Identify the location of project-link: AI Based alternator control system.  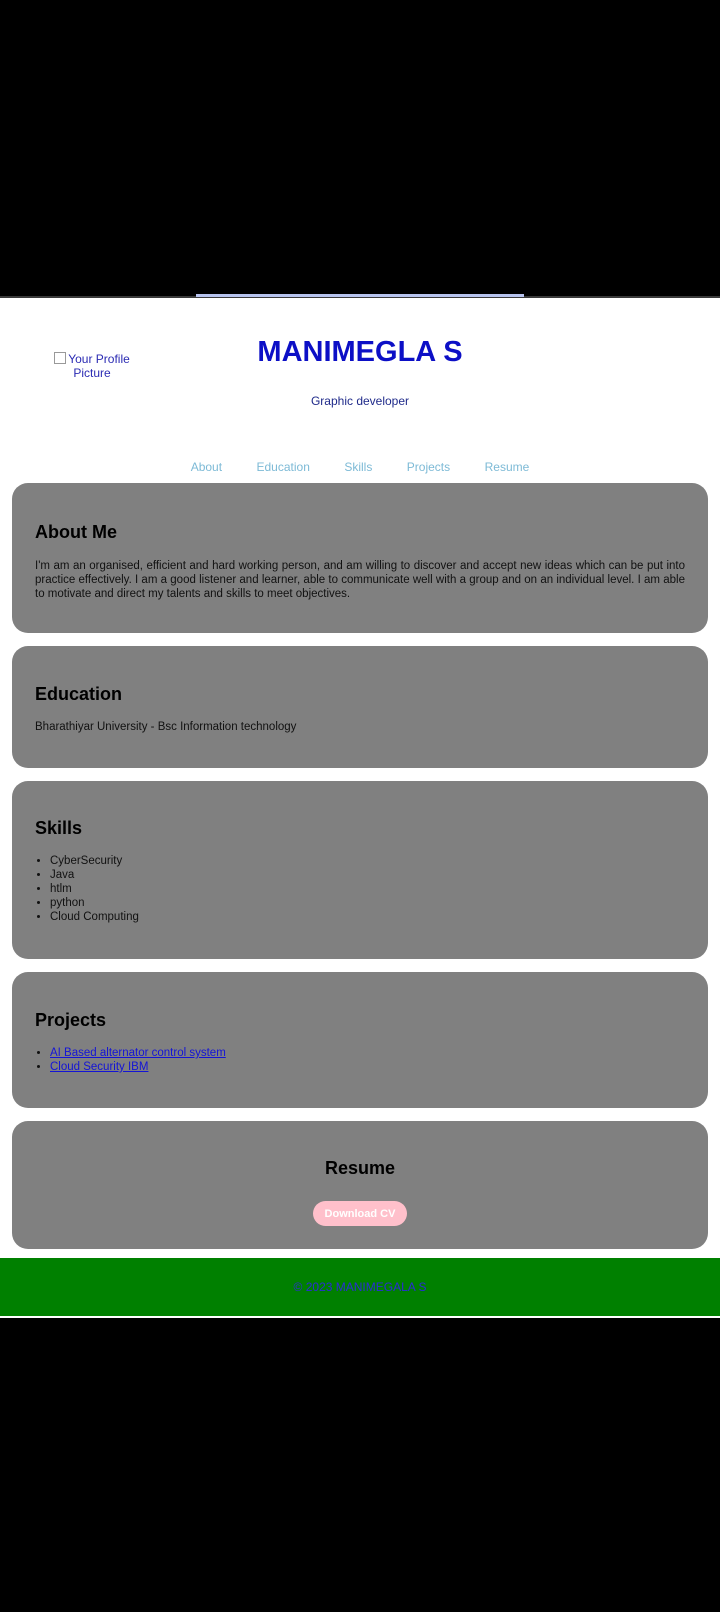
(138, 1053).